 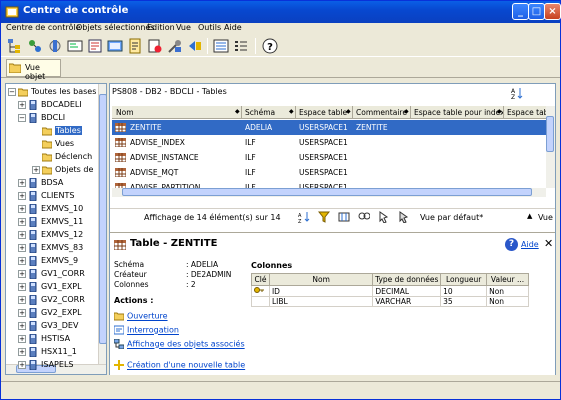 What do you see at coordinates (153, 330) in the screenshot?
I see `action-query-label: Interrogation` at bounding box center [153, 330].